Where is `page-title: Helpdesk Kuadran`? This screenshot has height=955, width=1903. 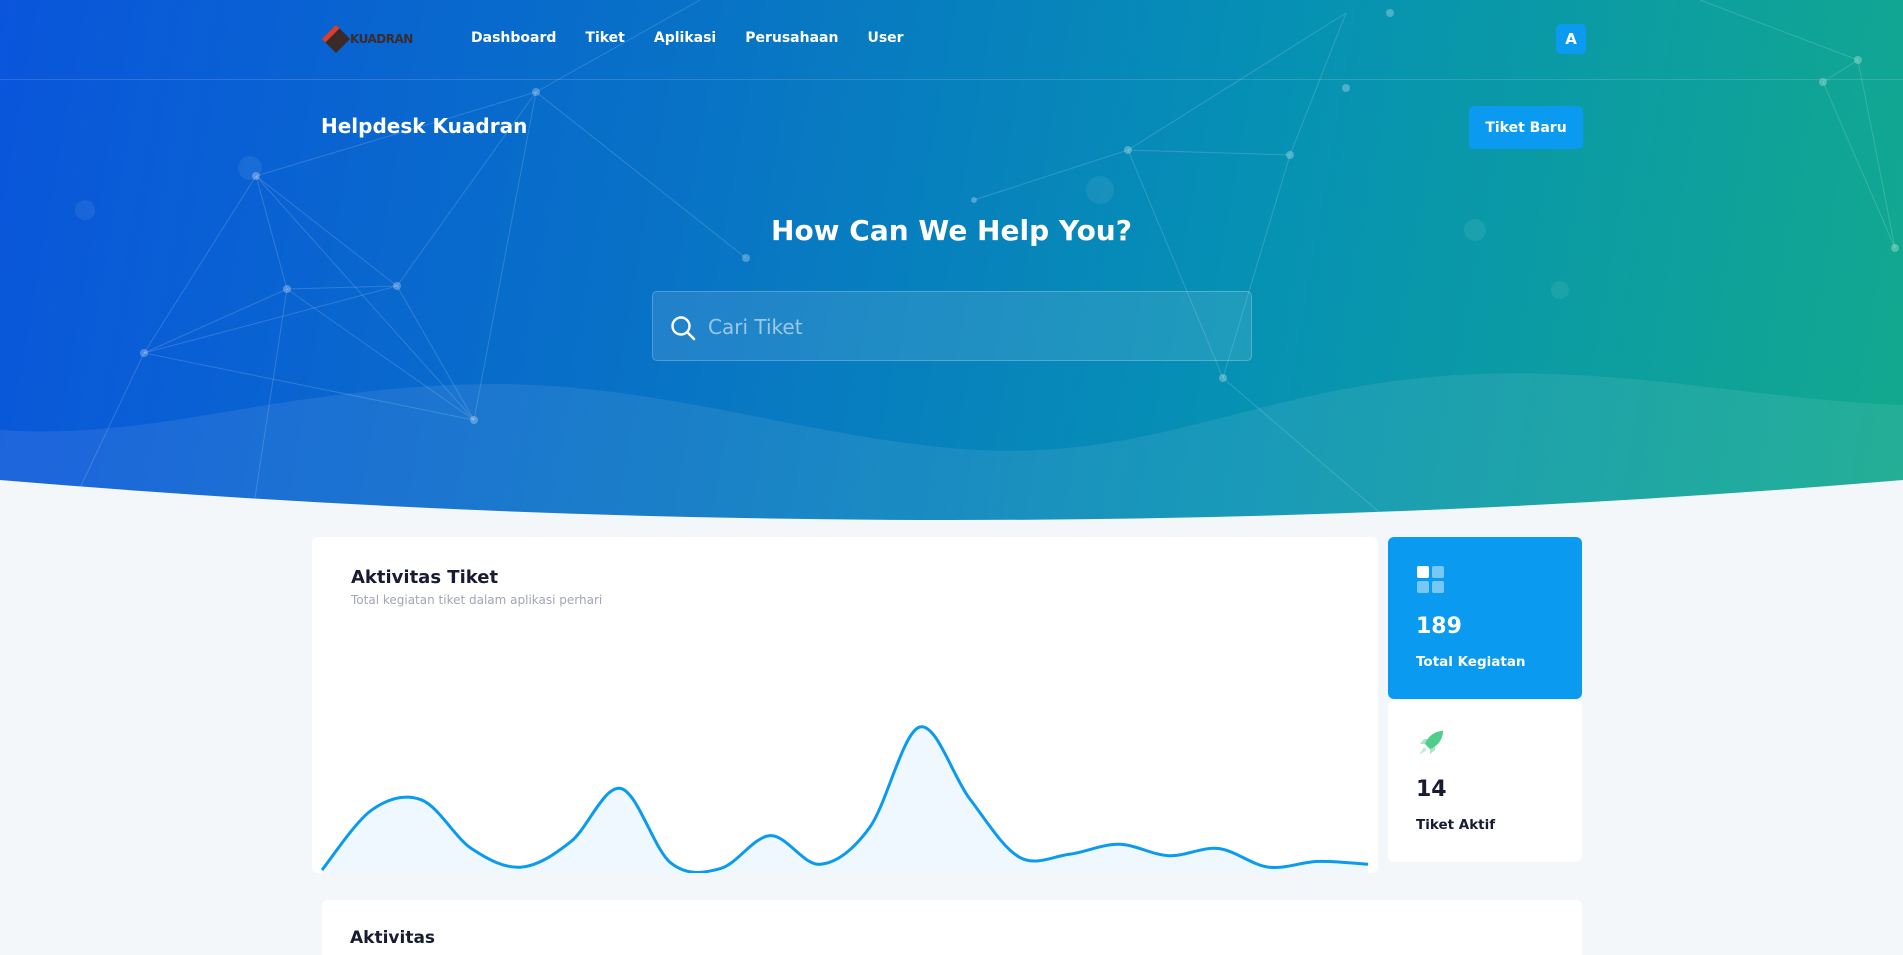 page-title: Helpdesk Kuadran is located at coordinates (424, 126).